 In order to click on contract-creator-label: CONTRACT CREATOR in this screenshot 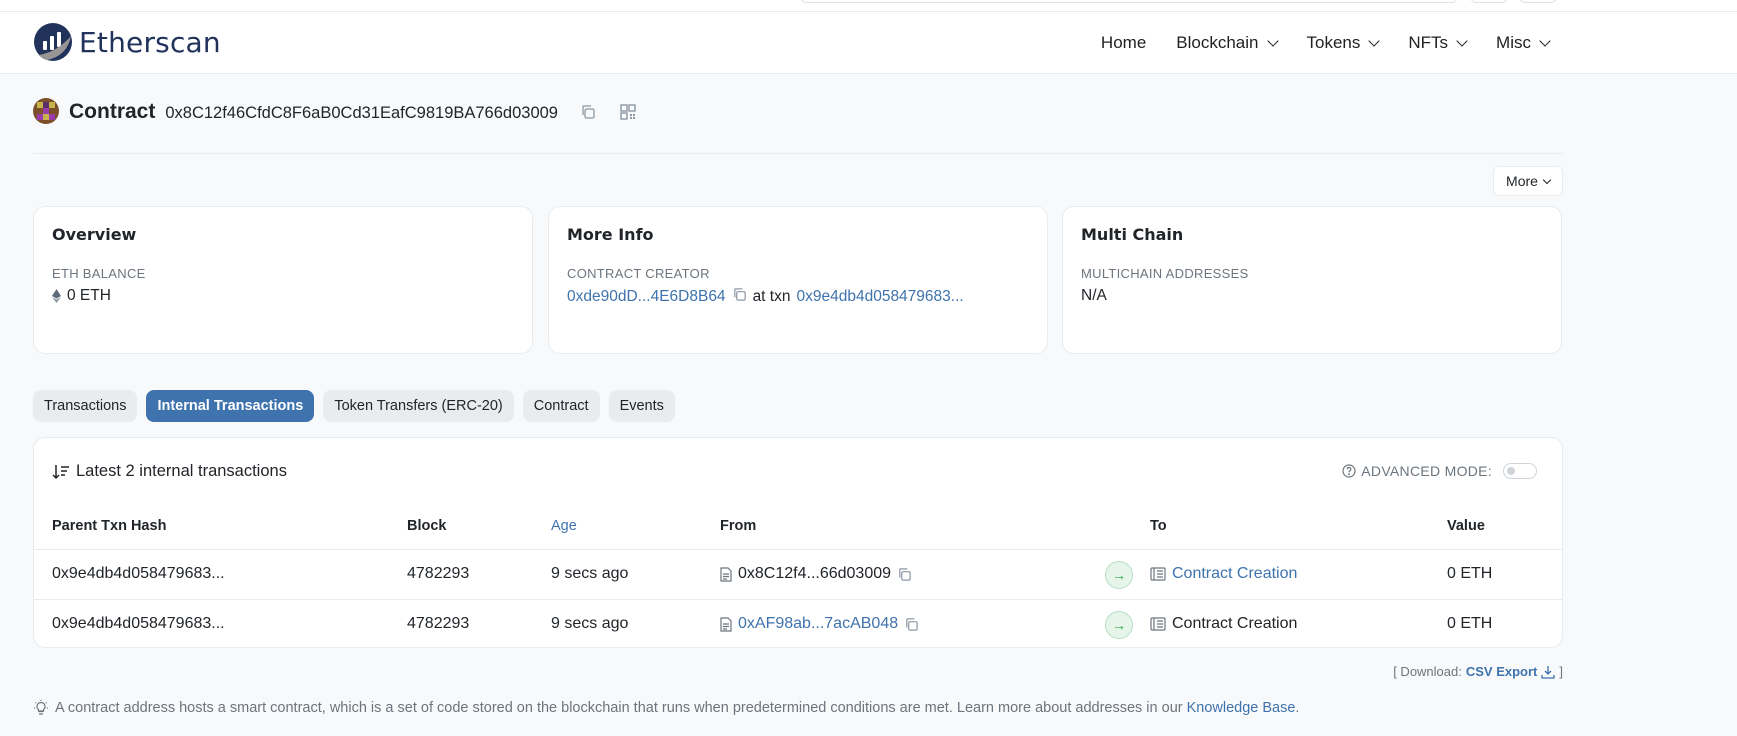, I will do `click(638, 273)`.